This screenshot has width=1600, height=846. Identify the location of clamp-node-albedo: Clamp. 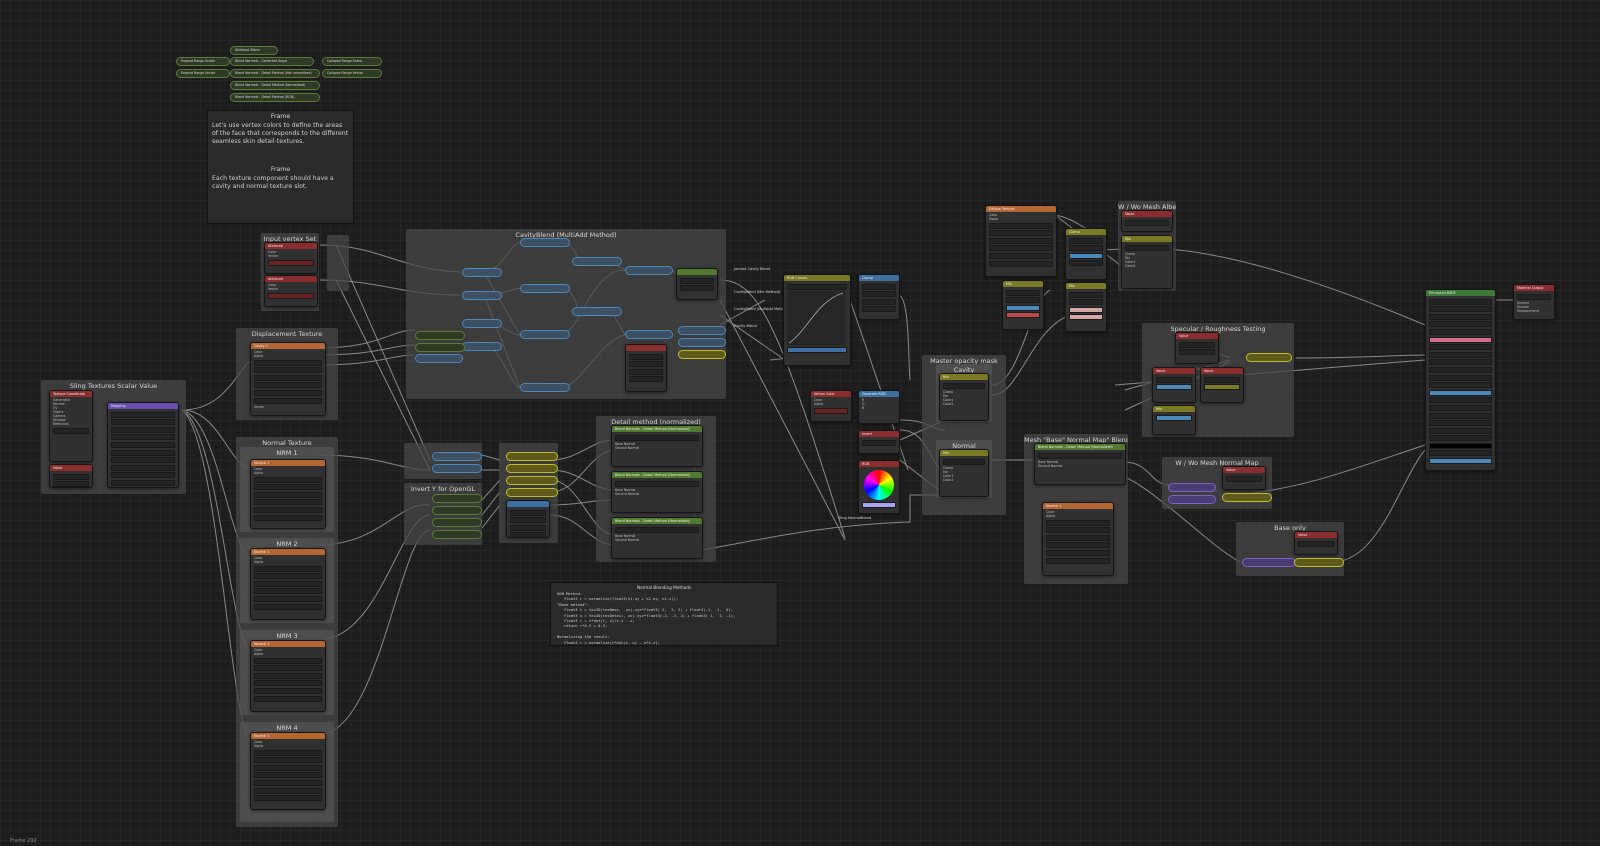
(1086, 254).